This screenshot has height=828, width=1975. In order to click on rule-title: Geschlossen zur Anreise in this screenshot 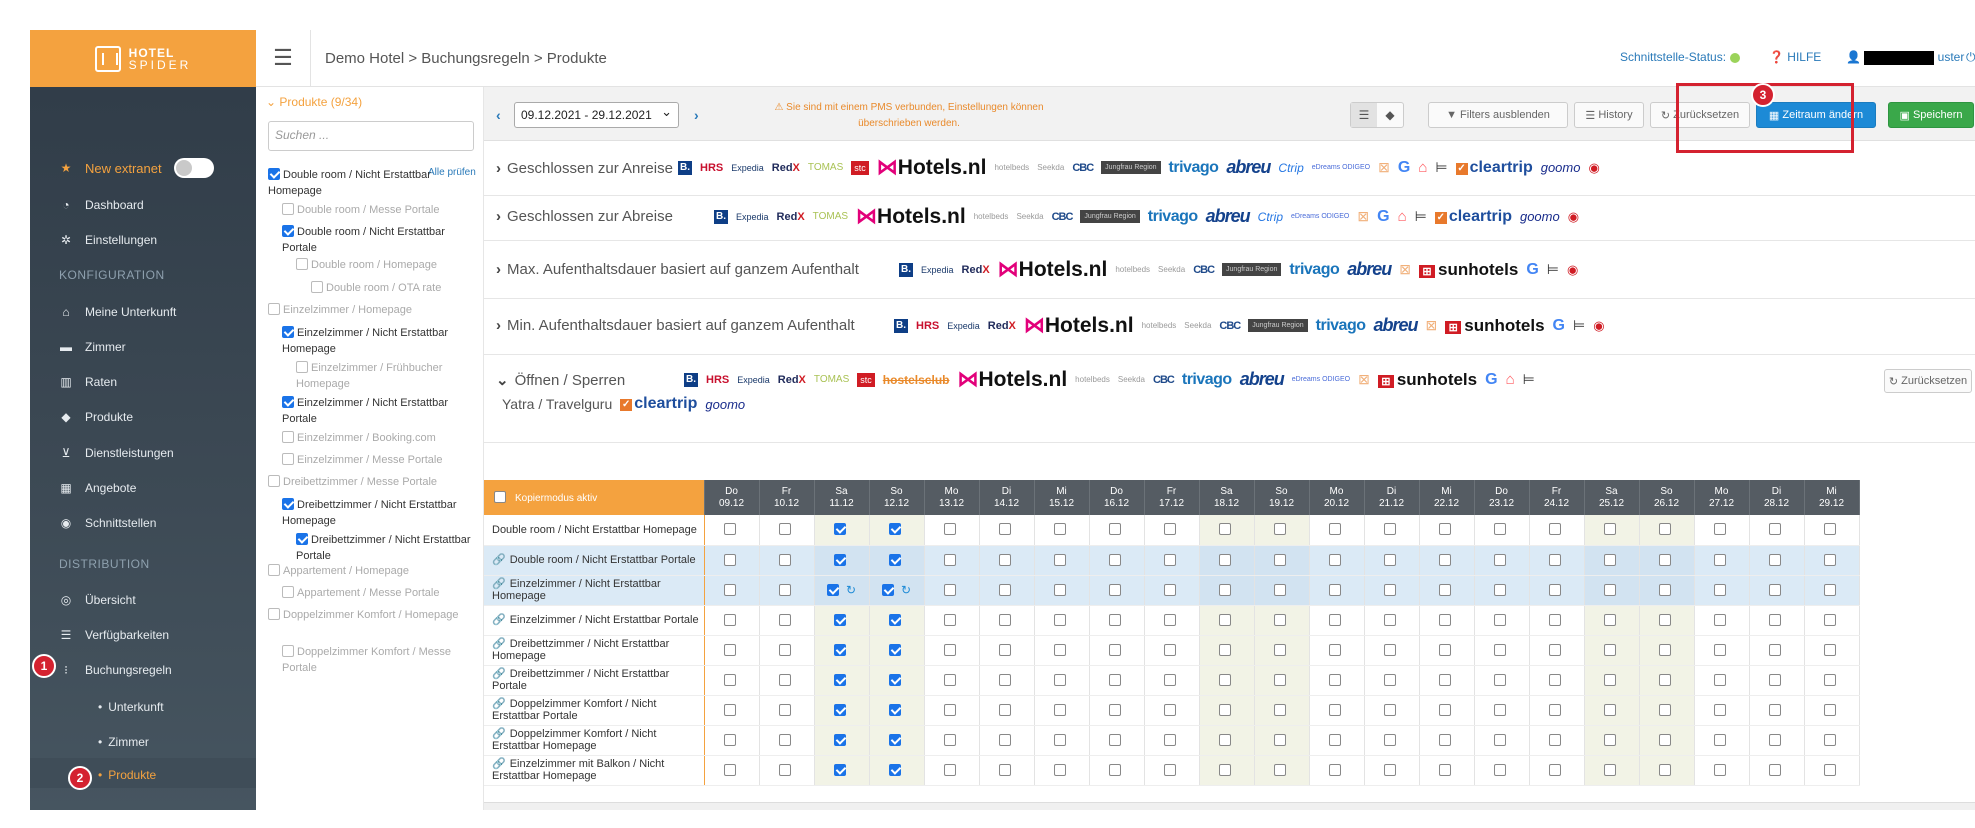, I will do `click(584, 168)`.